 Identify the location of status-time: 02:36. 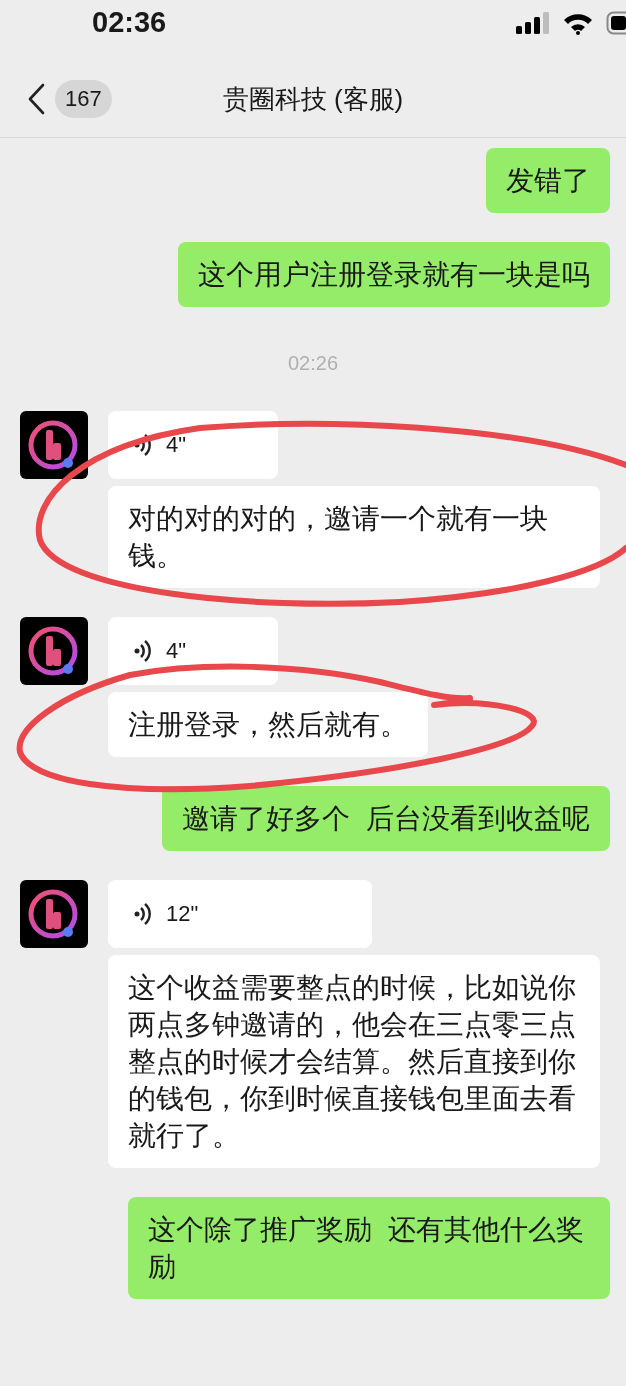
(129, 22).